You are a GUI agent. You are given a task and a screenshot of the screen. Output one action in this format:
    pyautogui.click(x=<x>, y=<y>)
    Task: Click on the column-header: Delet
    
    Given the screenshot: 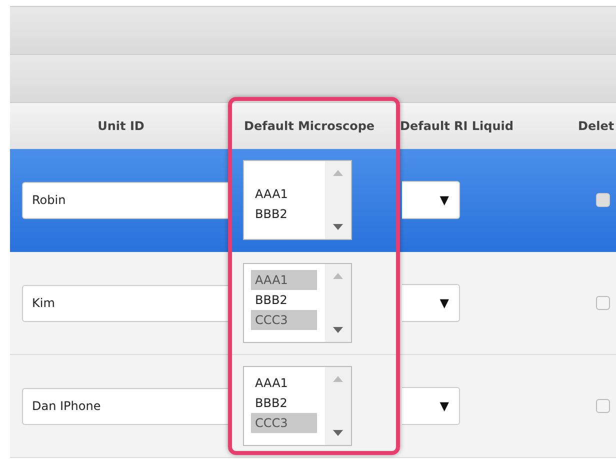 What is the action you would take?
    pyautogui.click(x=578, y=125)
    